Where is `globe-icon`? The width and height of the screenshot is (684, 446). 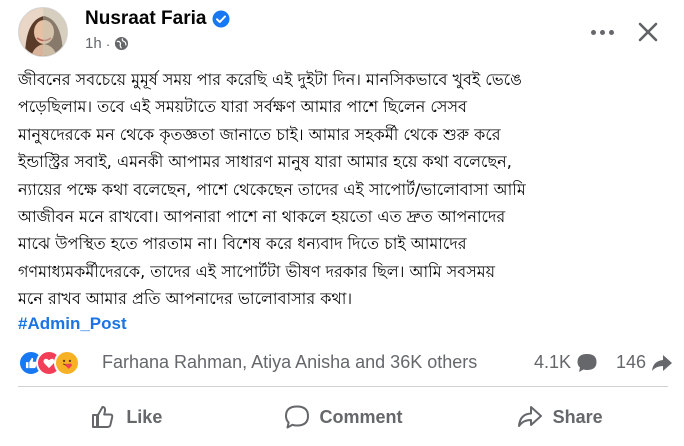 globe-icon is located at coordinates (121, 43).